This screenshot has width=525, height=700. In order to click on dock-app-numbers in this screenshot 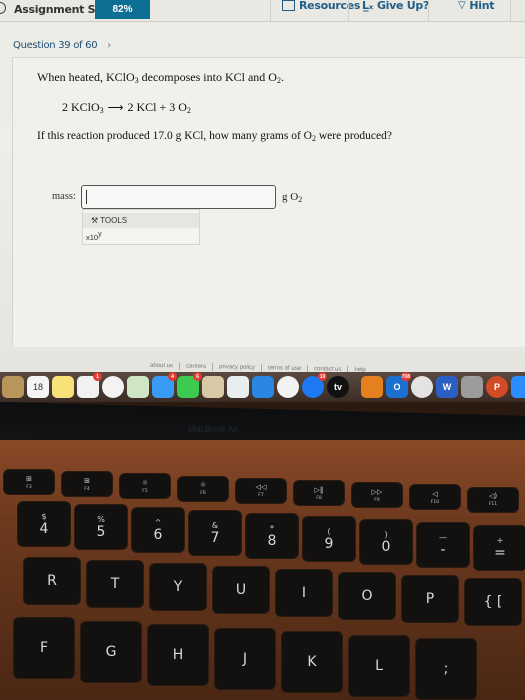, I will do `click(238, 387)`.